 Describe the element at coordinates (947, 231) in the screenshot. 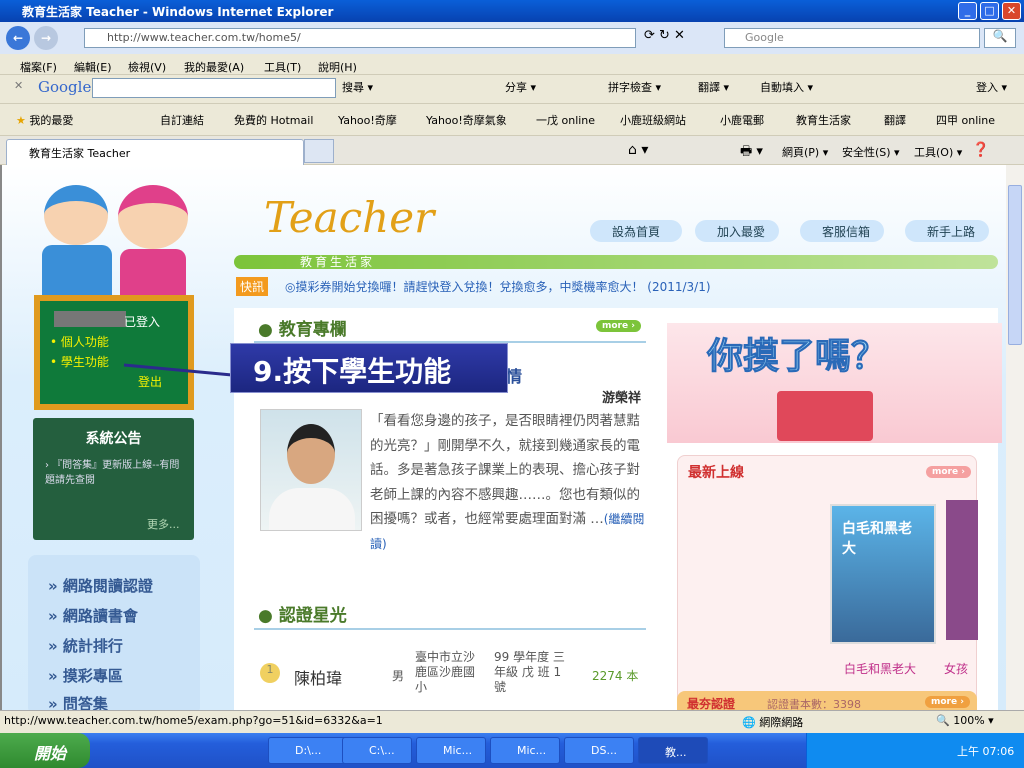

I see `new-user-button: 新手上路` at that location.